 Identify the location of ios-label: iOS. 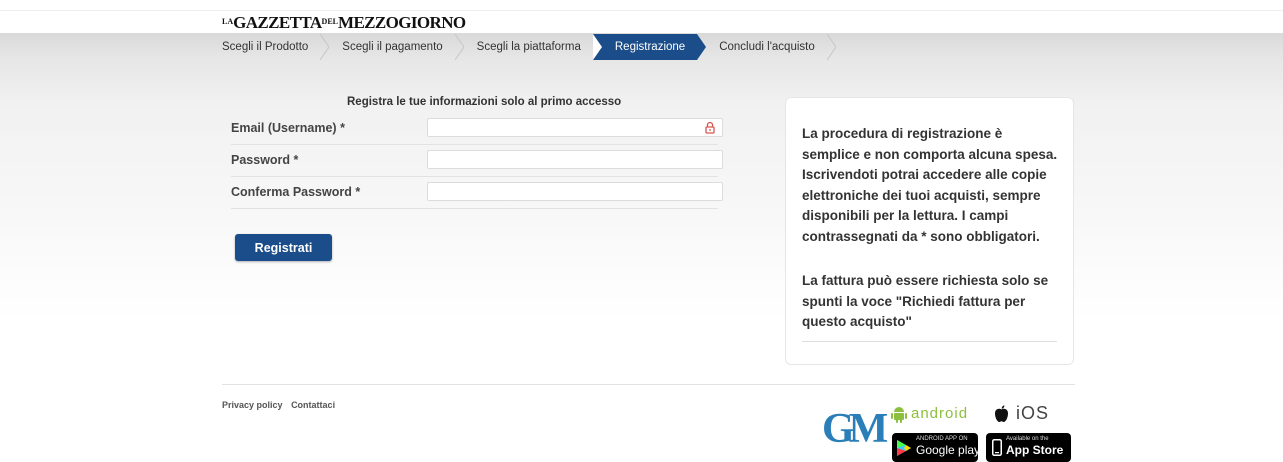
(1033, 413).